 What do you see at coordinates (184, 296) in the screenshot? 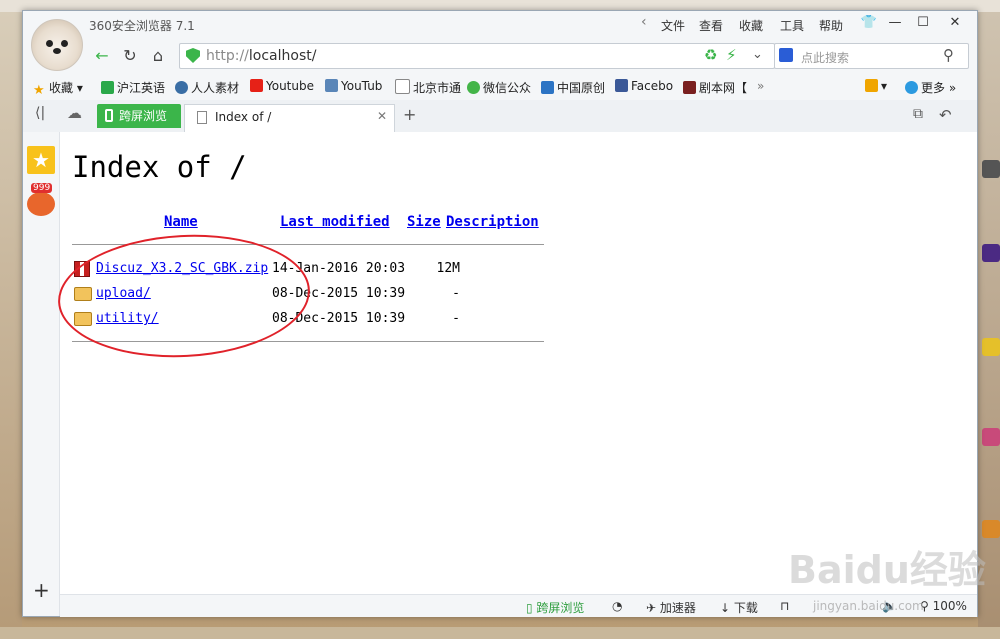
I see `annotation-red-circle` at bounding box center [184, 296].